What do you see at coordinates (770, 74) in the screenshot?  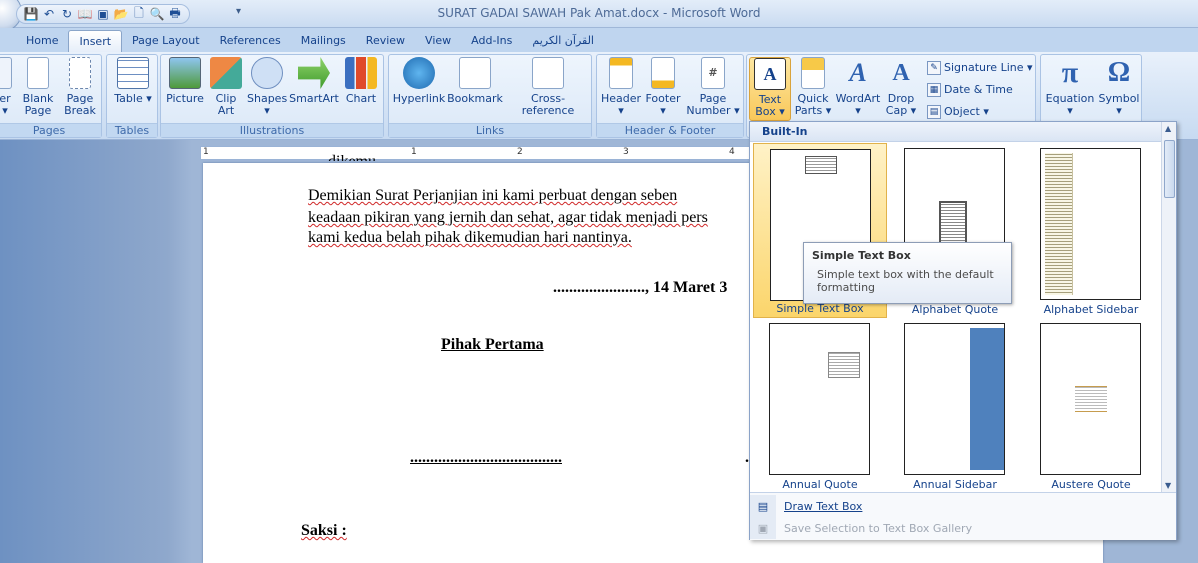 I see `text-box-icon: A` at bounding box center [770, 74].